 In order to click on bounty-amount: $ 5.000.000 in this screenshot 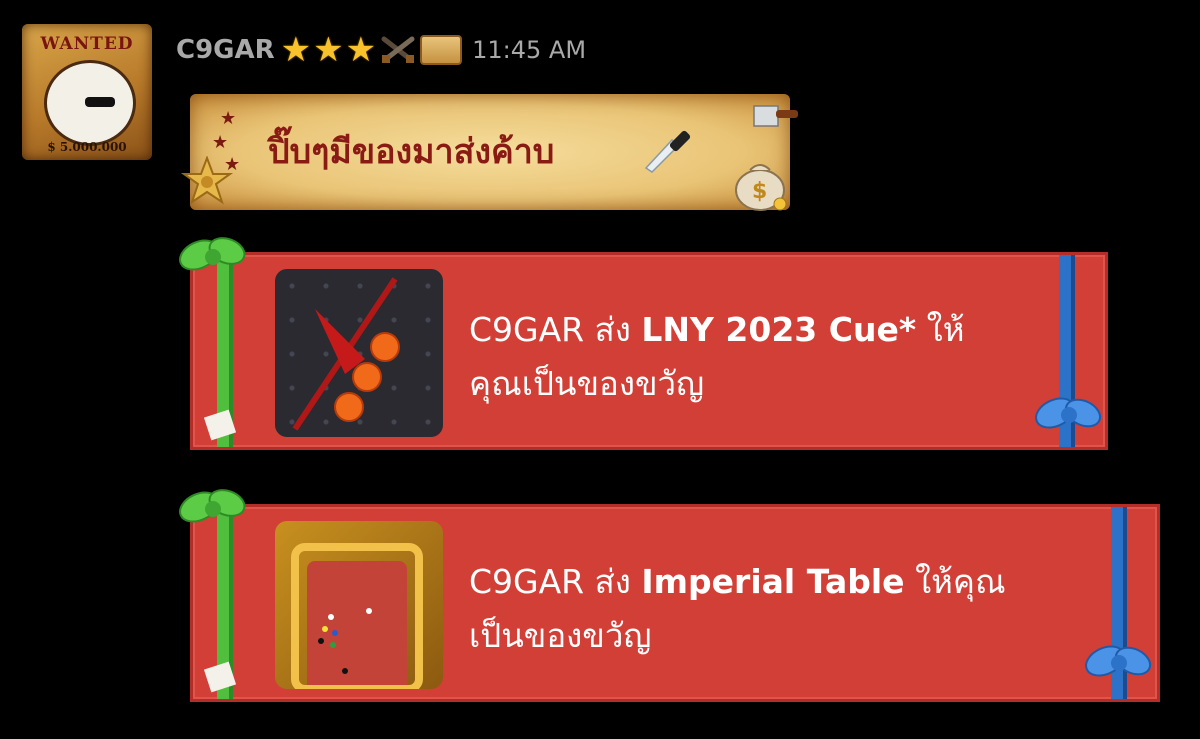, I will do `click(87, 147)`.